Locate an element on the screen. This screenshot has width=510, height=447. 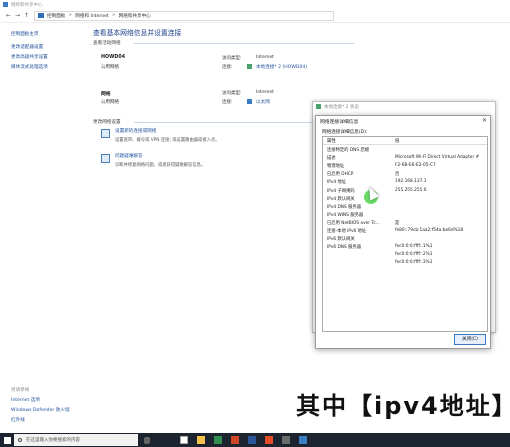
row-property: 连接特定的 DNS 后缀 is located at coordinates (348, 150).